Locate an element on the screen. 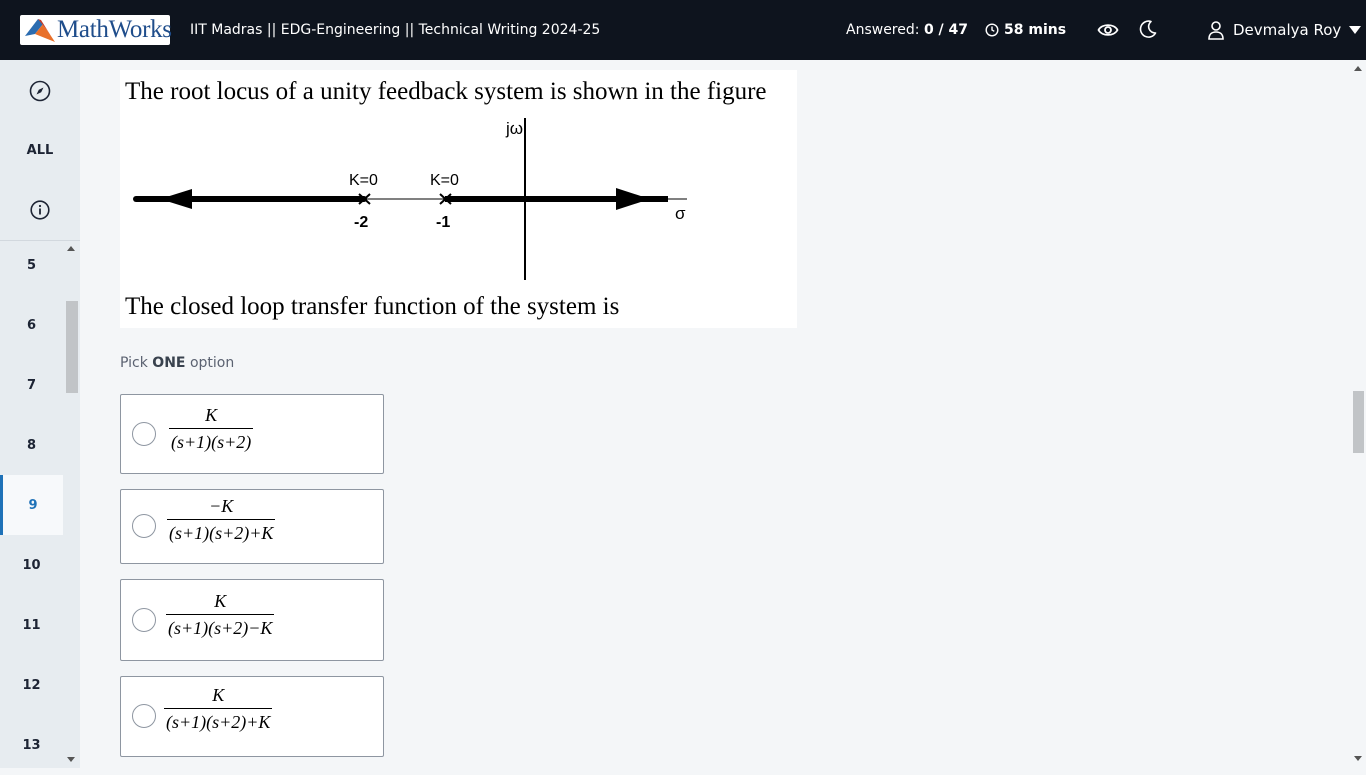  pick-emphasis: ONE is located at coordinates (169, 363).